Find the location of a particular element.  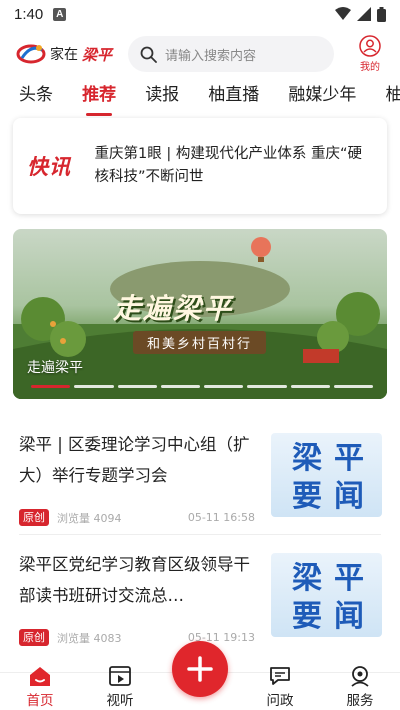

nav-ask-label: 问政 is located at coordinates (280, 701).